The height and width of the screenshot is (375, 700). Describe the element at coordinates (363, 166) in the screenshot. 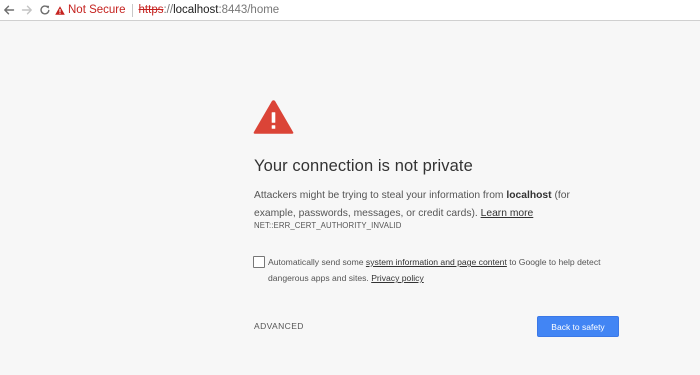

I see `page-title: Your connection is not private` at that location.